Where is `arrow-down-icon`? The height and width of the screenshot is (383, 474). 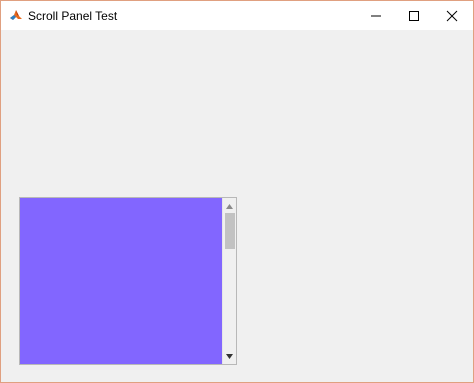
arrow-down-icon is located at coordinates (229, 356).